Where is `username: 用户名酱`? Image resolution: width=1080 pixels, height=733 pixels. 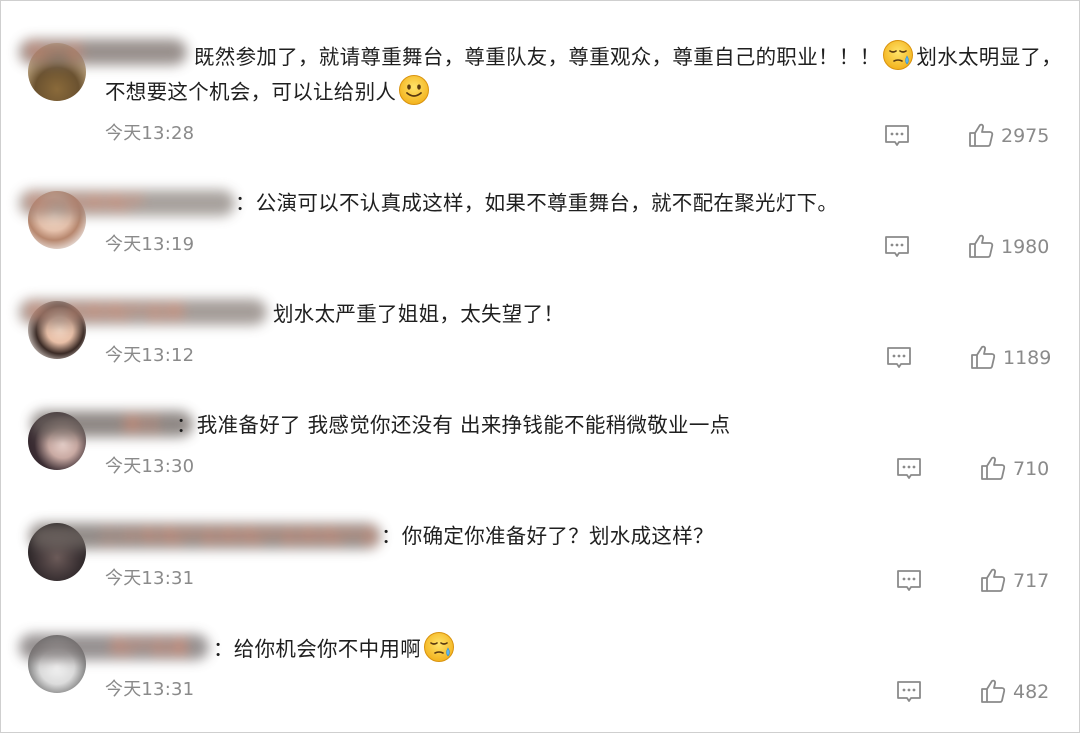
username: 用户名酱 is located at coordinates (114, 647).